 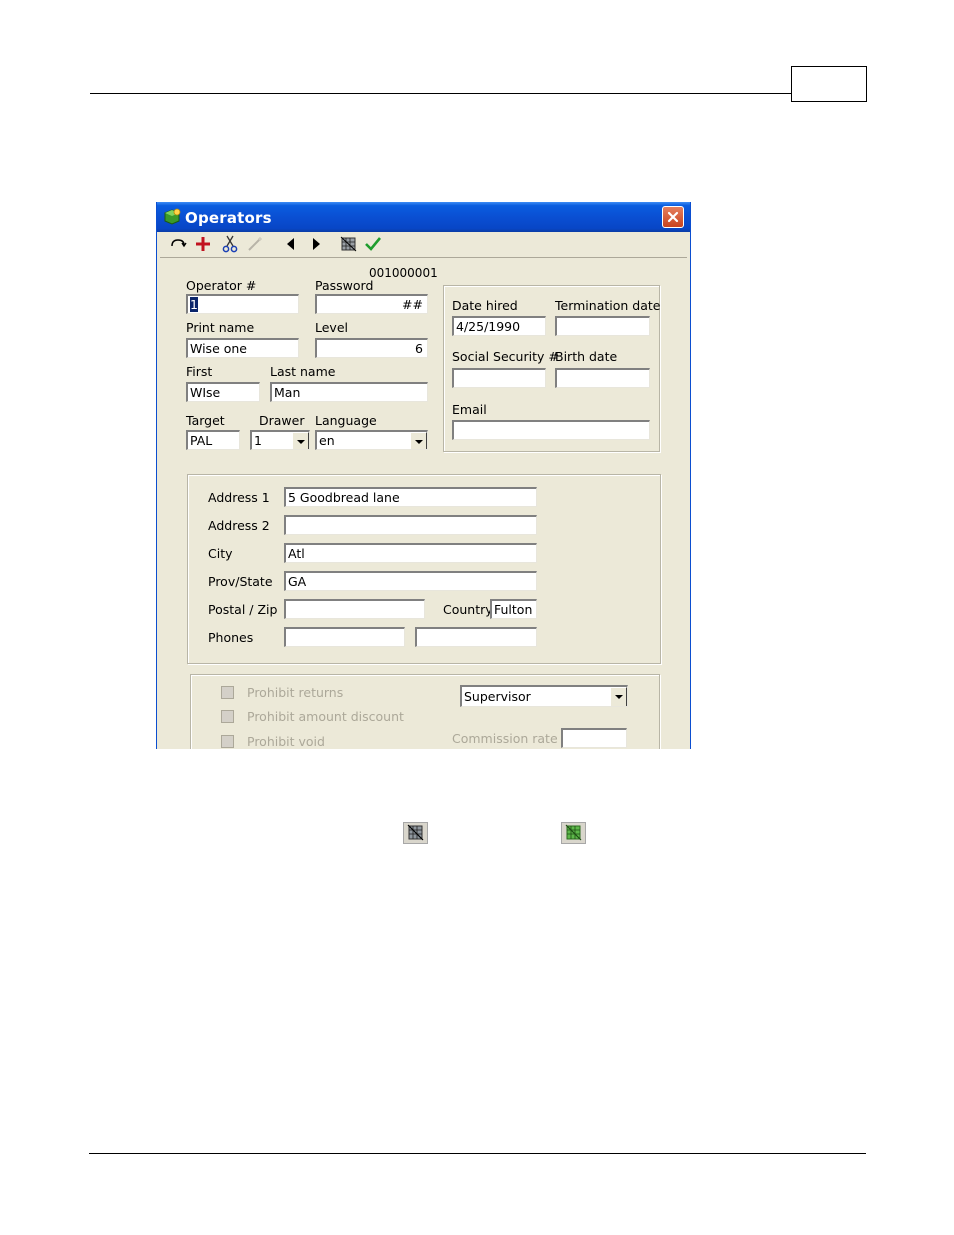 What do you see at coordinates (371, 348) in the screenshot?
I see `level-input: 6` at bounding box center [371, 348].